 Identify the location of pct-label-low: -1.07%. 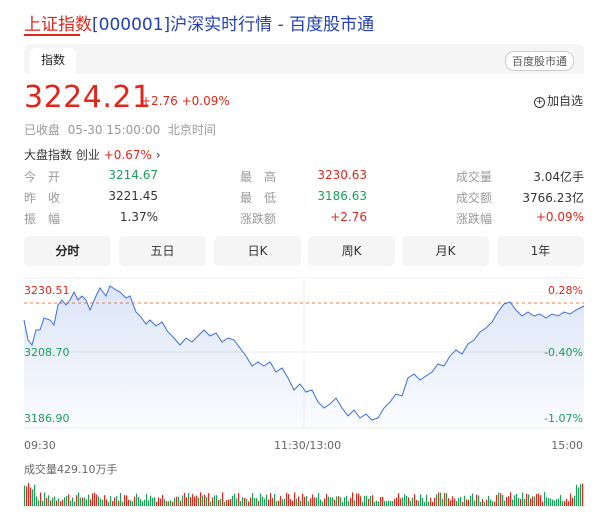
(563, 418).